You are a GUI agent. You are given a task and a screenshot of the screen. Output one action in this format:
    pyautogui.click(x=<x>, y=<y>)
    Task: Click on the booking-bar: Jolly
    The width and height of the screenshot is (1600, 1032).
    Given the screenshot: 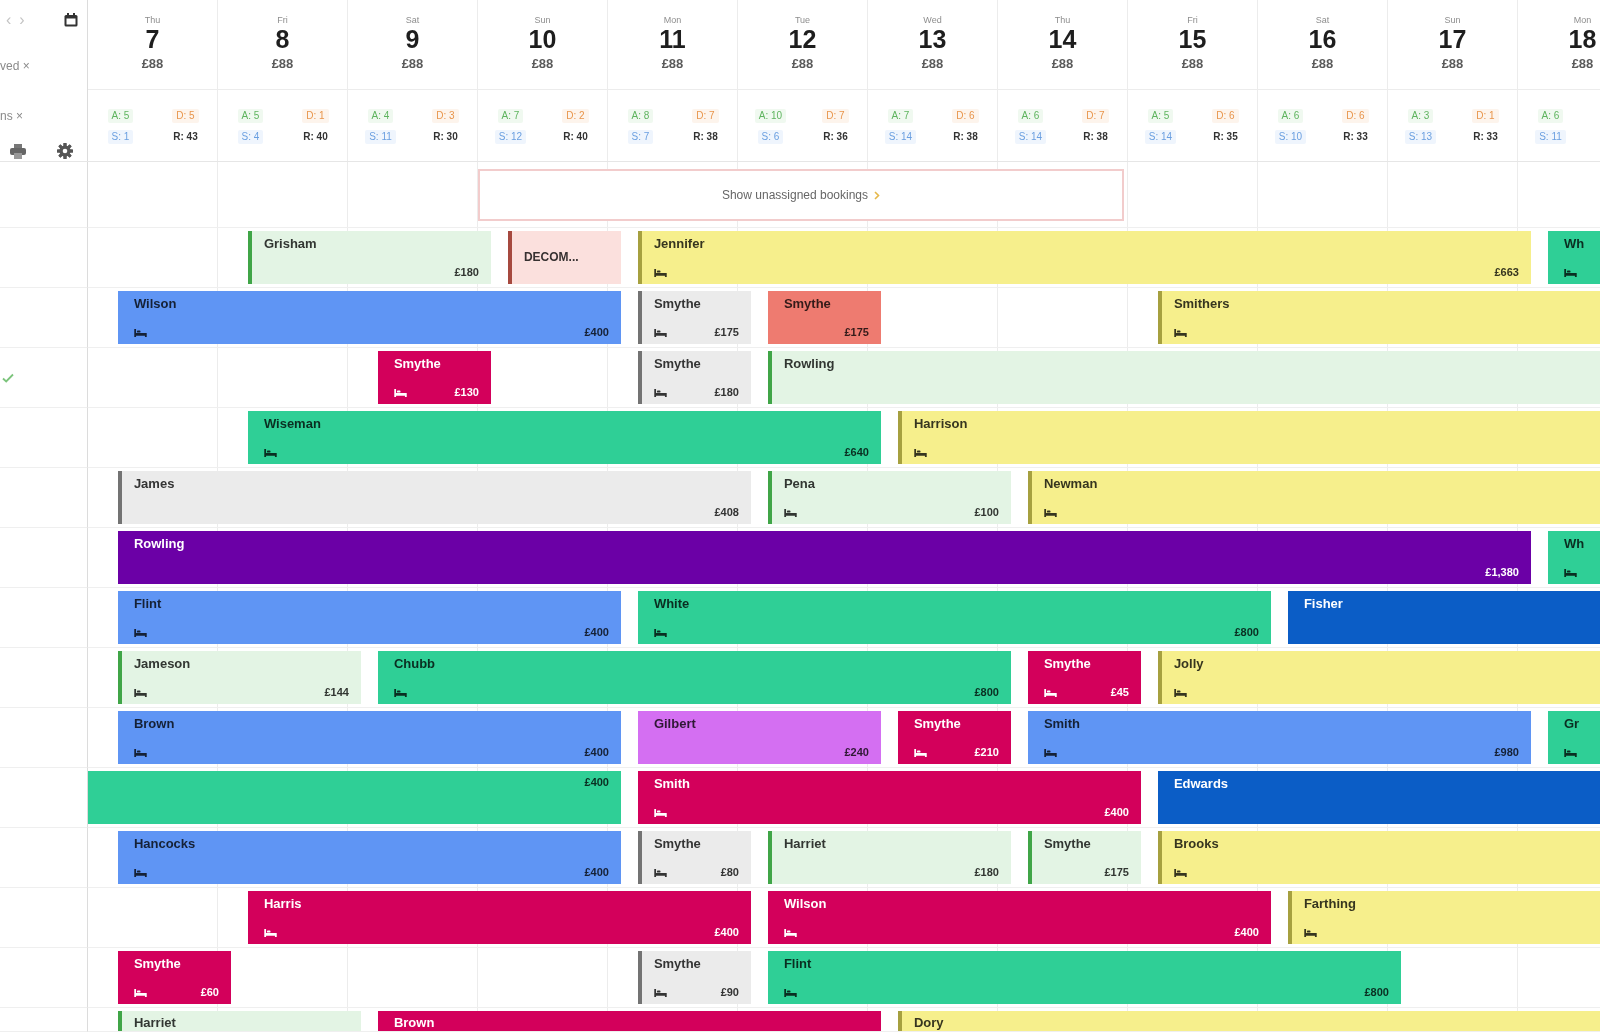 What is the action you would take?
    pyautogui.click(x=1378, y=677)
    